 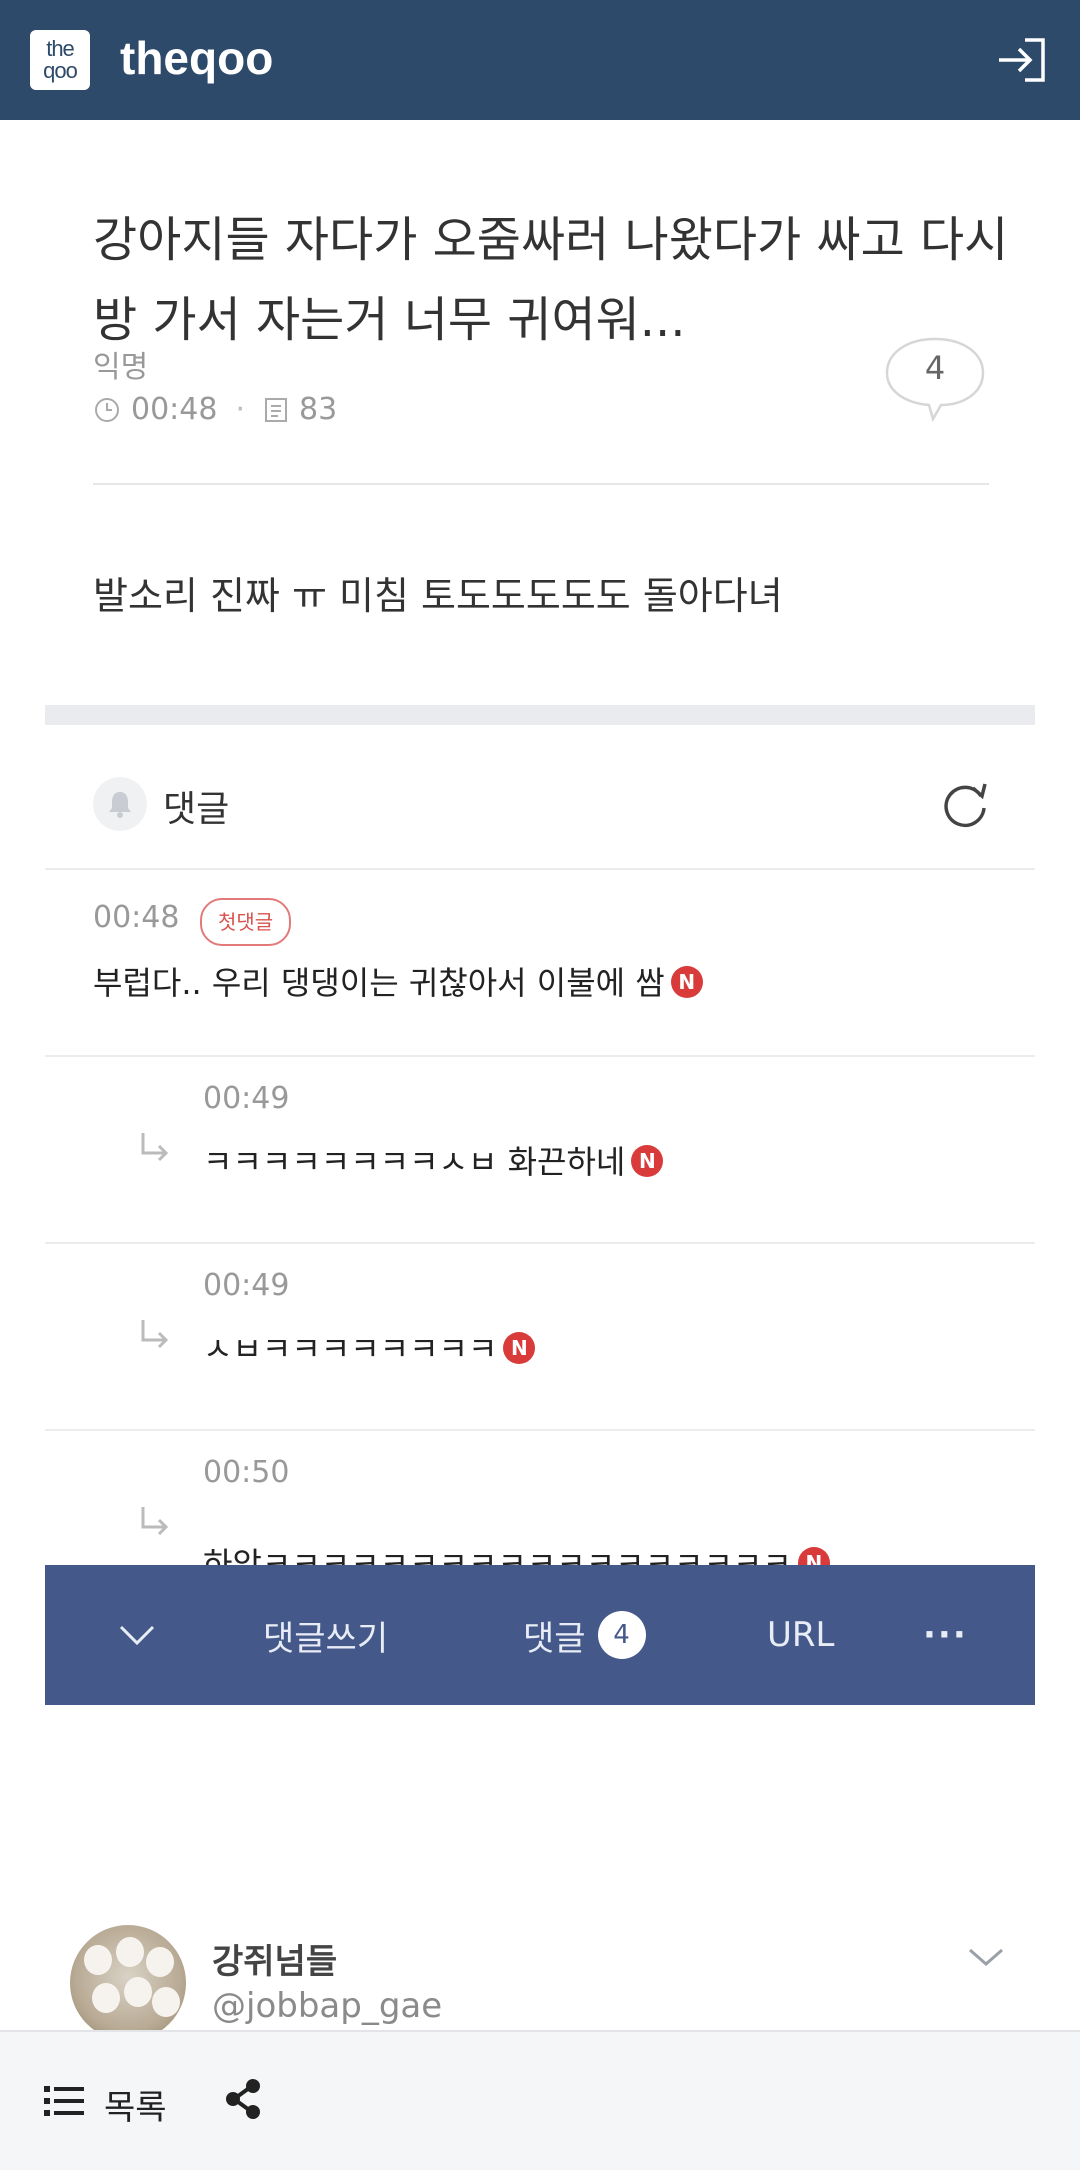 What do you see at coordinates (554, 1638) in the screenshot?
I see `comments-button-label: 댓글` at bounding box center [554, 1638].